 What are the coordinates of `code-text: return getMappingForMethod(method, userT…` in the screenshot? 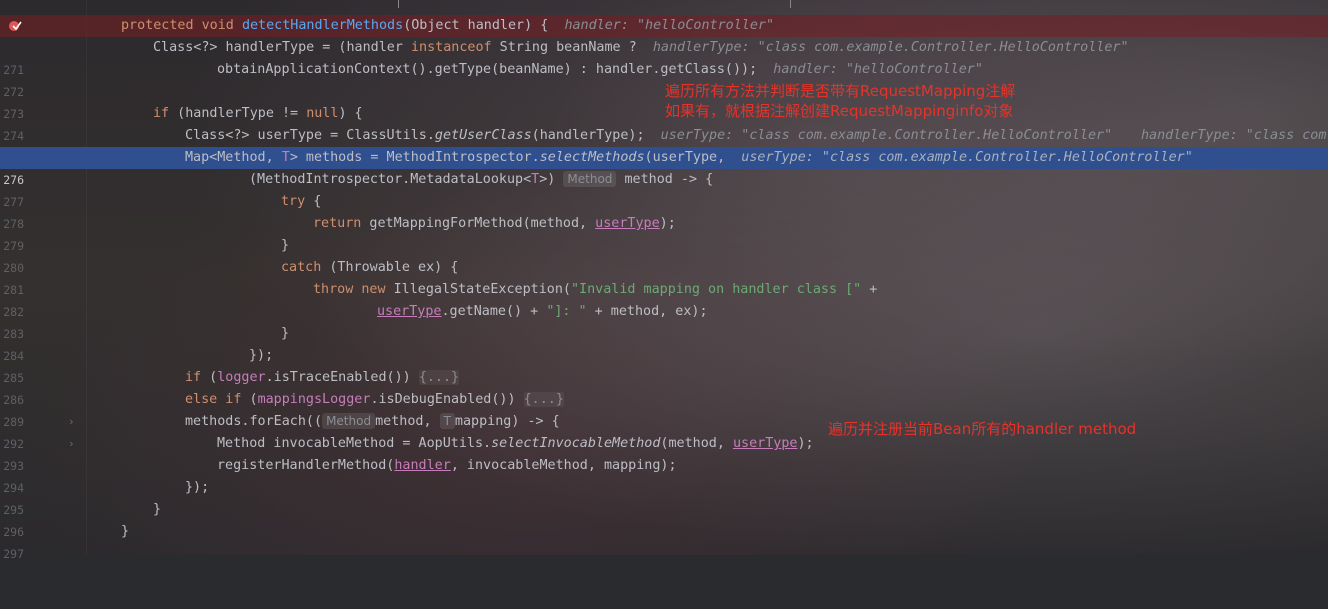 It's located at (494, 223).